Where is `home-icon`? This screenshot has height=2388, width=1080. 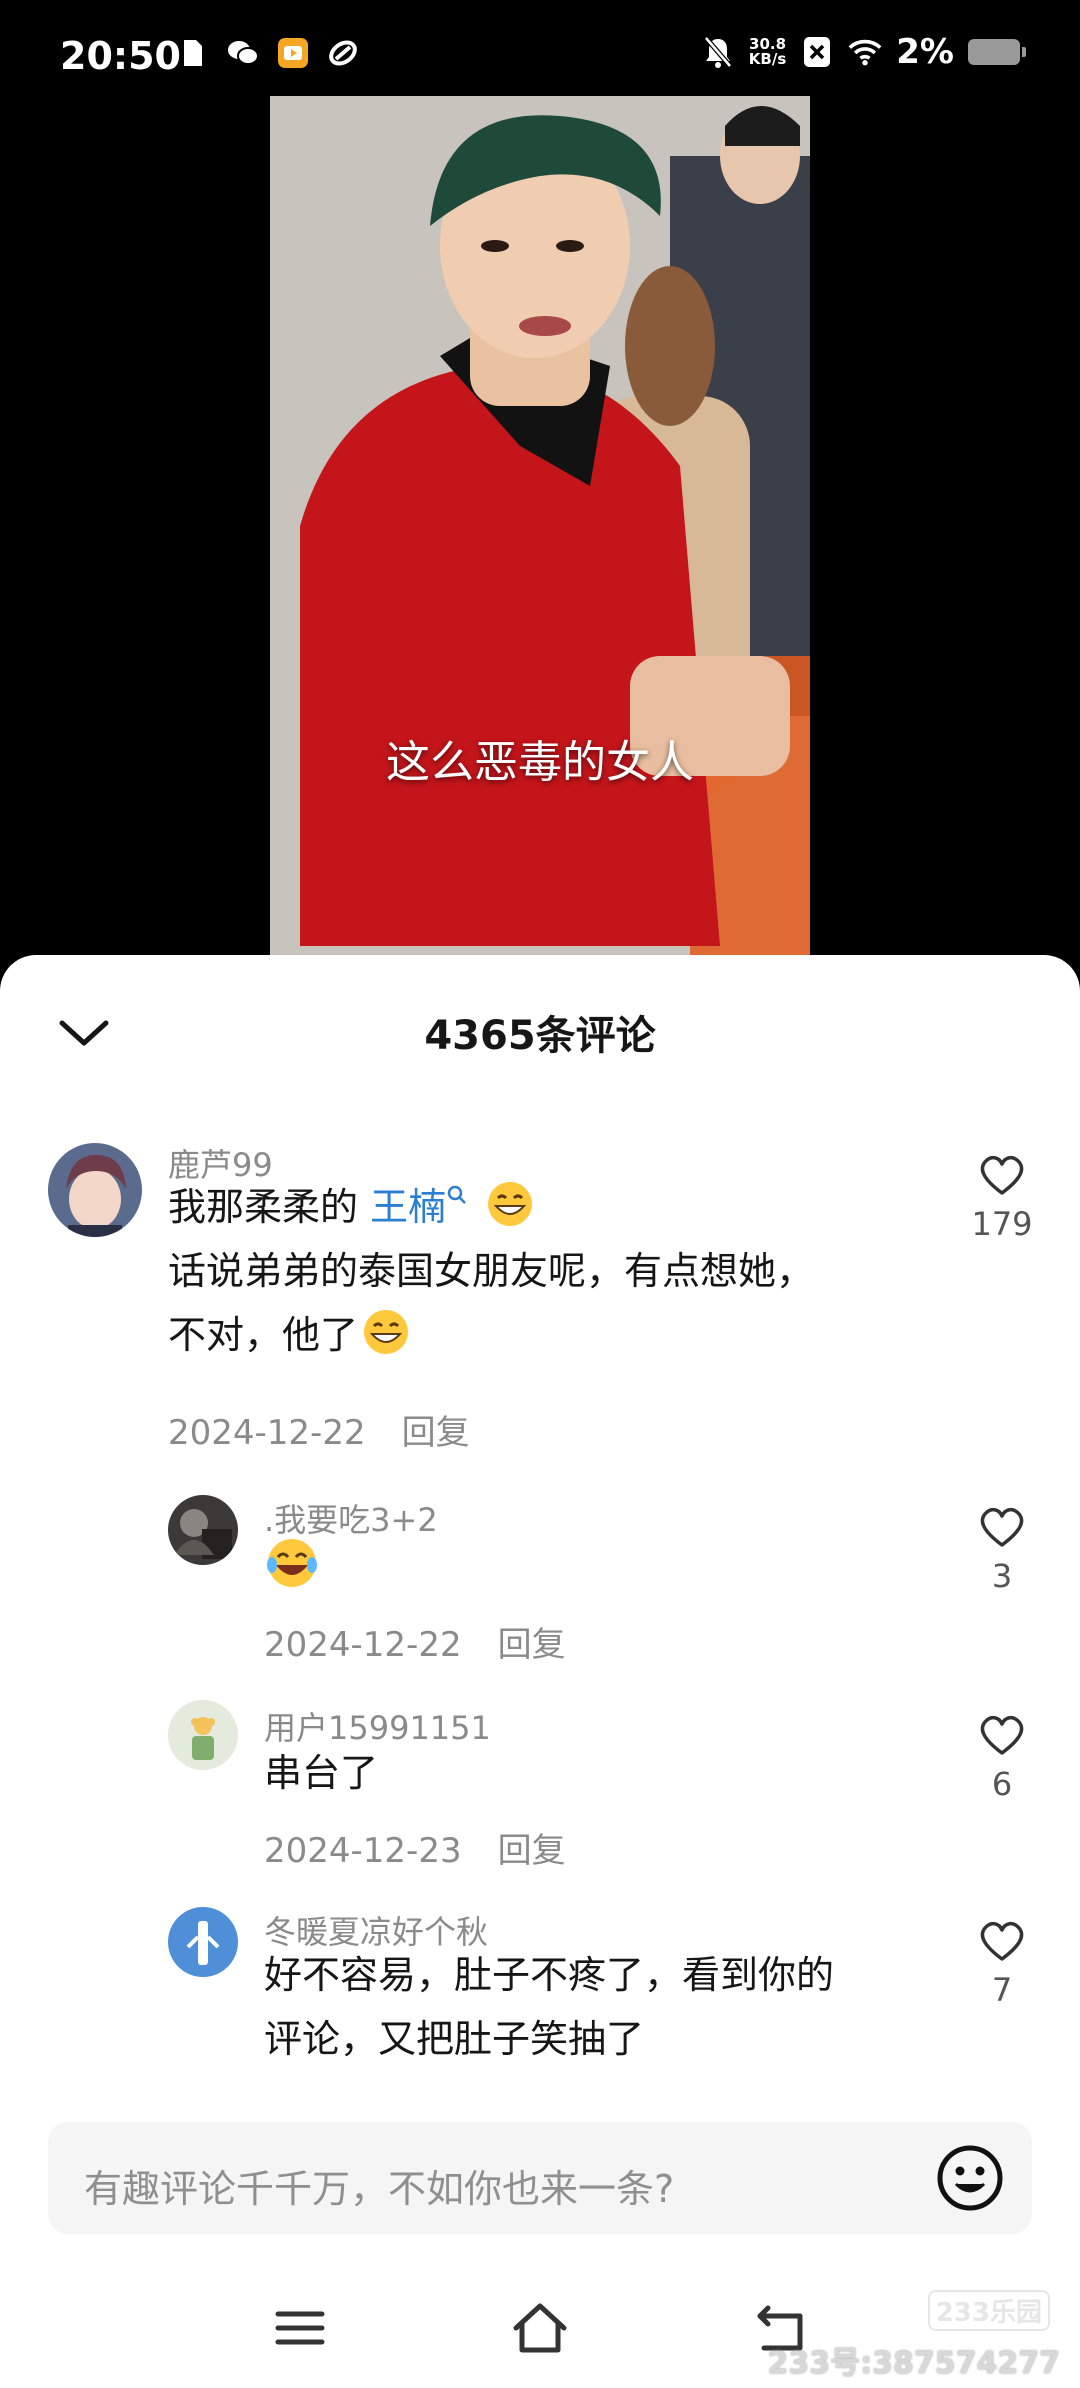 home-icon is located at coordinates (540, 2328).